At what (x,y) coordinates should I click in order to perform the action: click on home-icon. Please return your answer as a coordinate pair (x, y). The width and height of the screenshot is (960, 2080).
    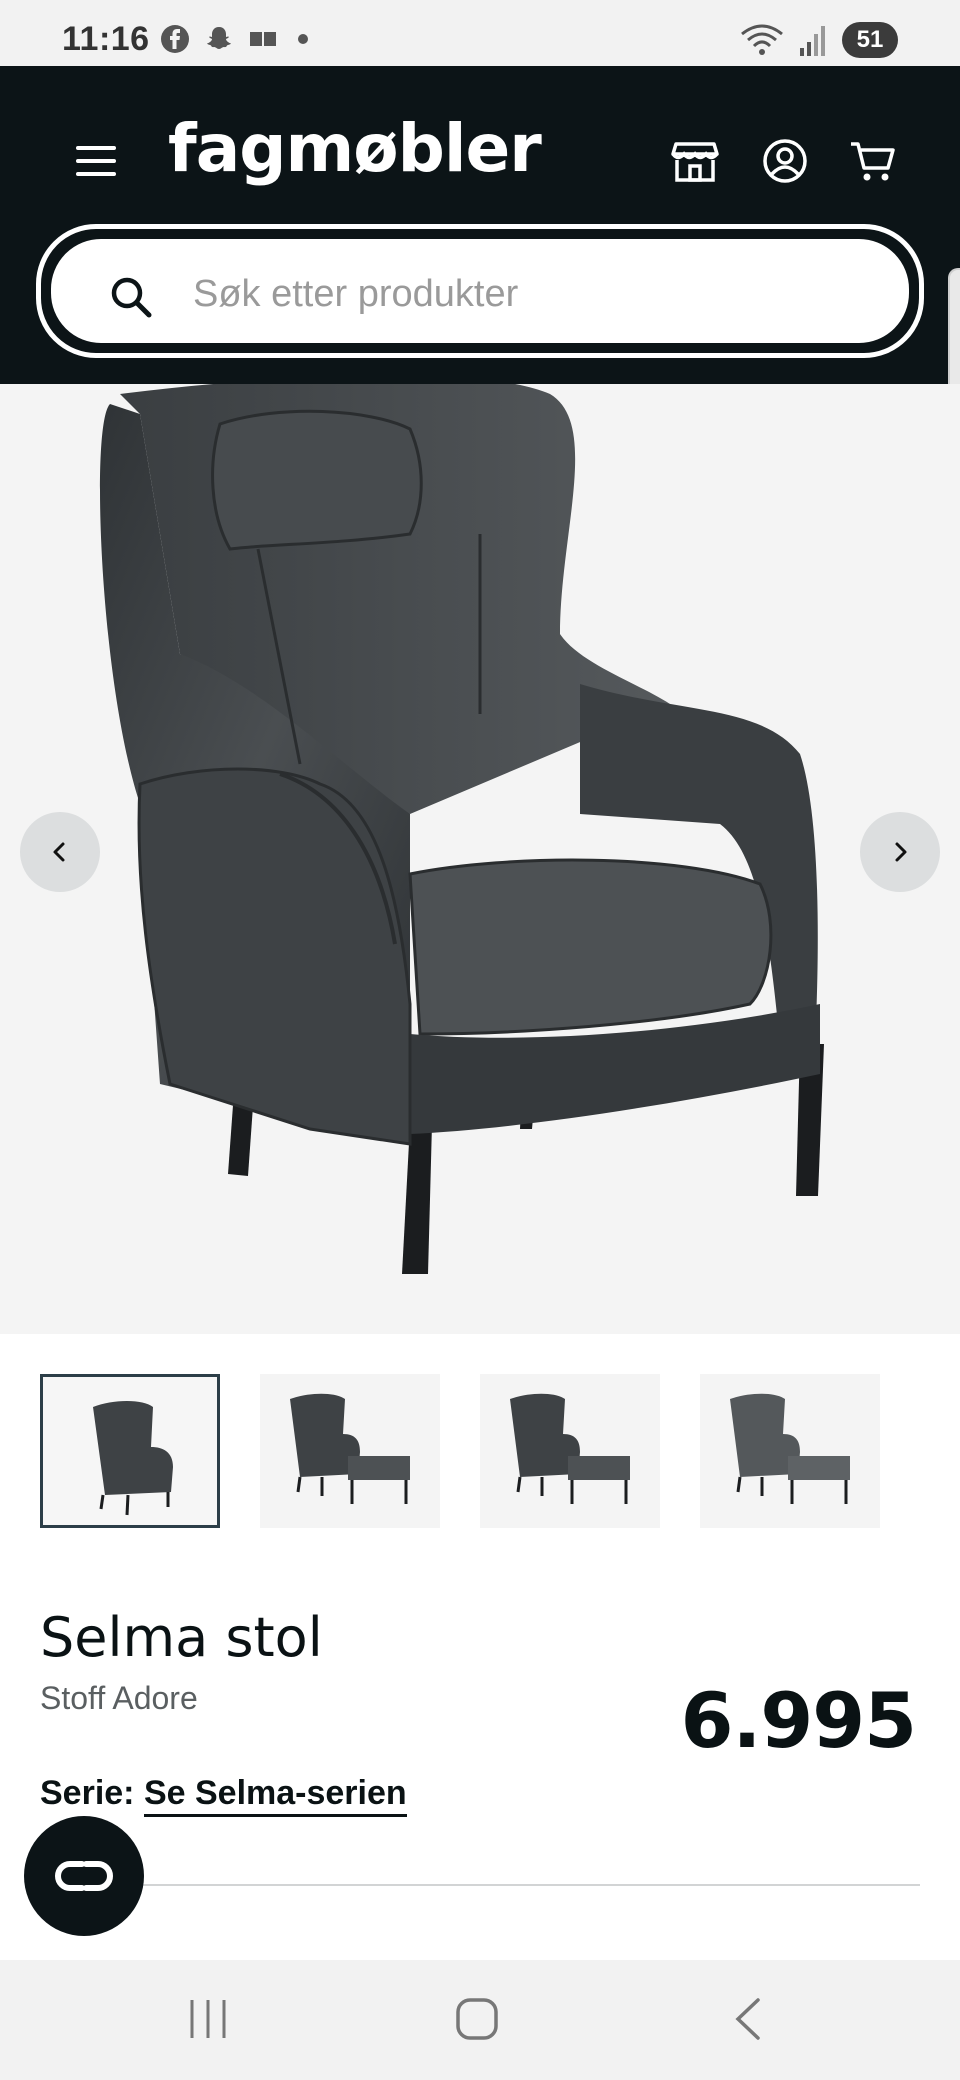
    Looking at the image, I should click on (477, 2019).